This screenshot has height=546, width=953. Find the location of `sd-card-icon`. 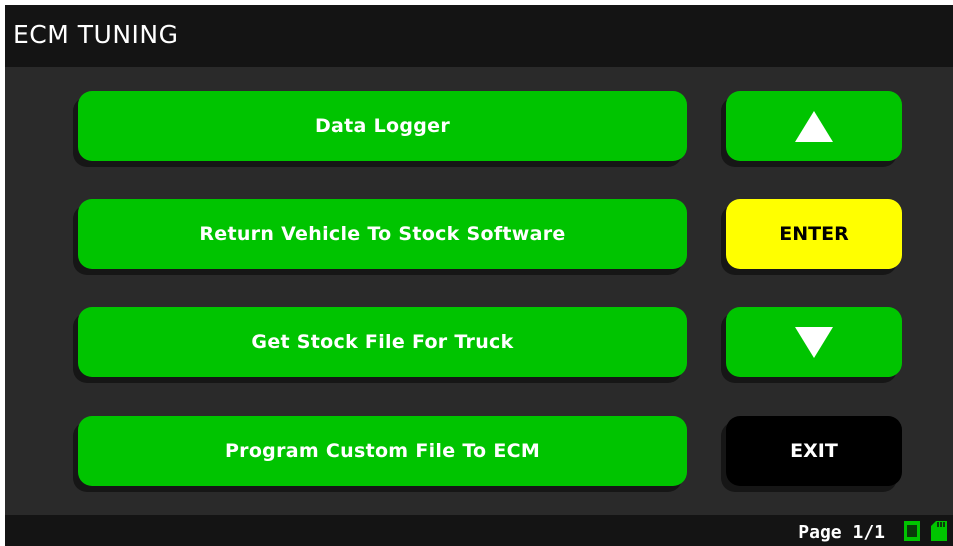

sd-card-icon is located at coordinates (939, 531).